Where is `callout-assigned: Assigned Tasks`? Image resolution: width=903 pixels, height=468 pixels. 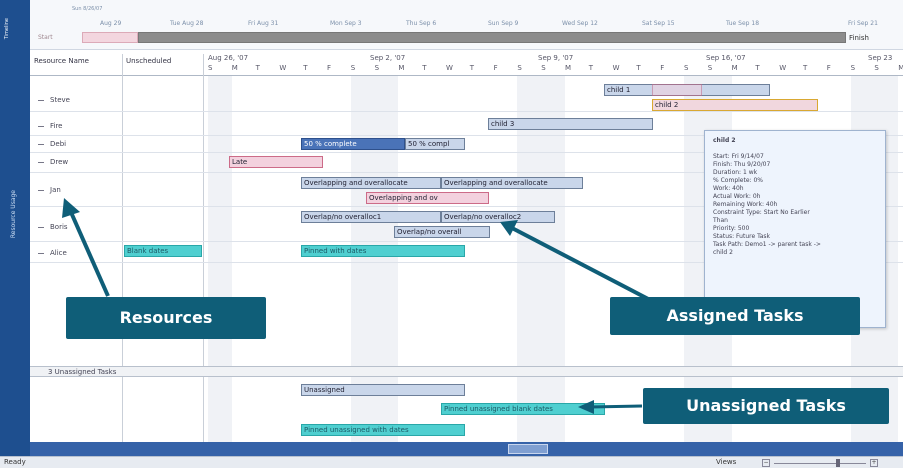 callout-assigned: Assigned Tasks is located at coordinates (735, 316).